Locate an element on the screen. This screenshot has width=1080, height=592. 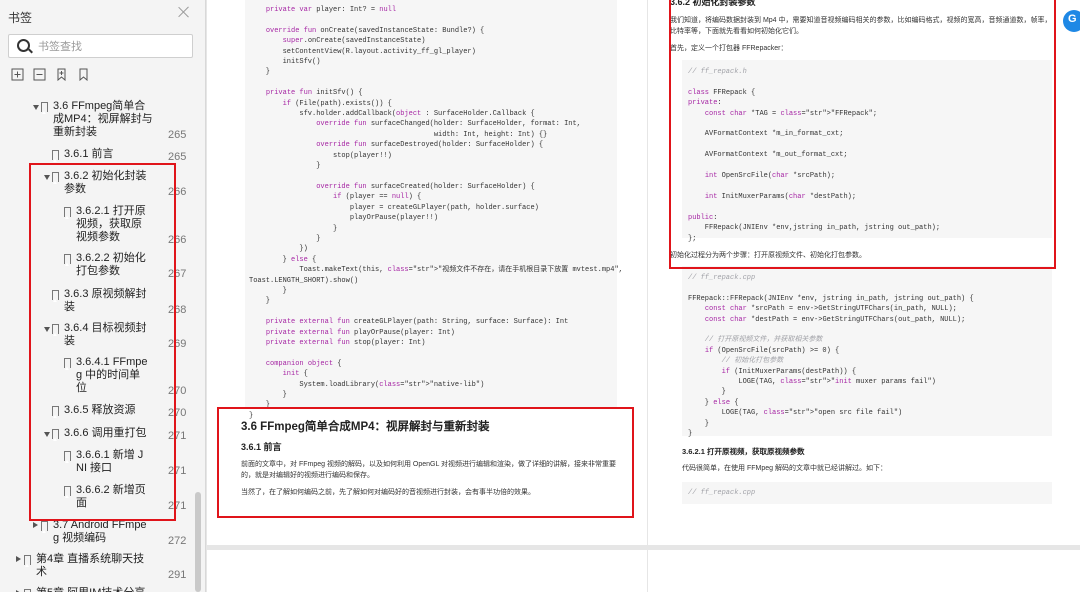
bookmark-item: 3.6 FFmpeg简单合 成MP4：视屏解封与 重新封装 265 is located at coordinates (95, 120).